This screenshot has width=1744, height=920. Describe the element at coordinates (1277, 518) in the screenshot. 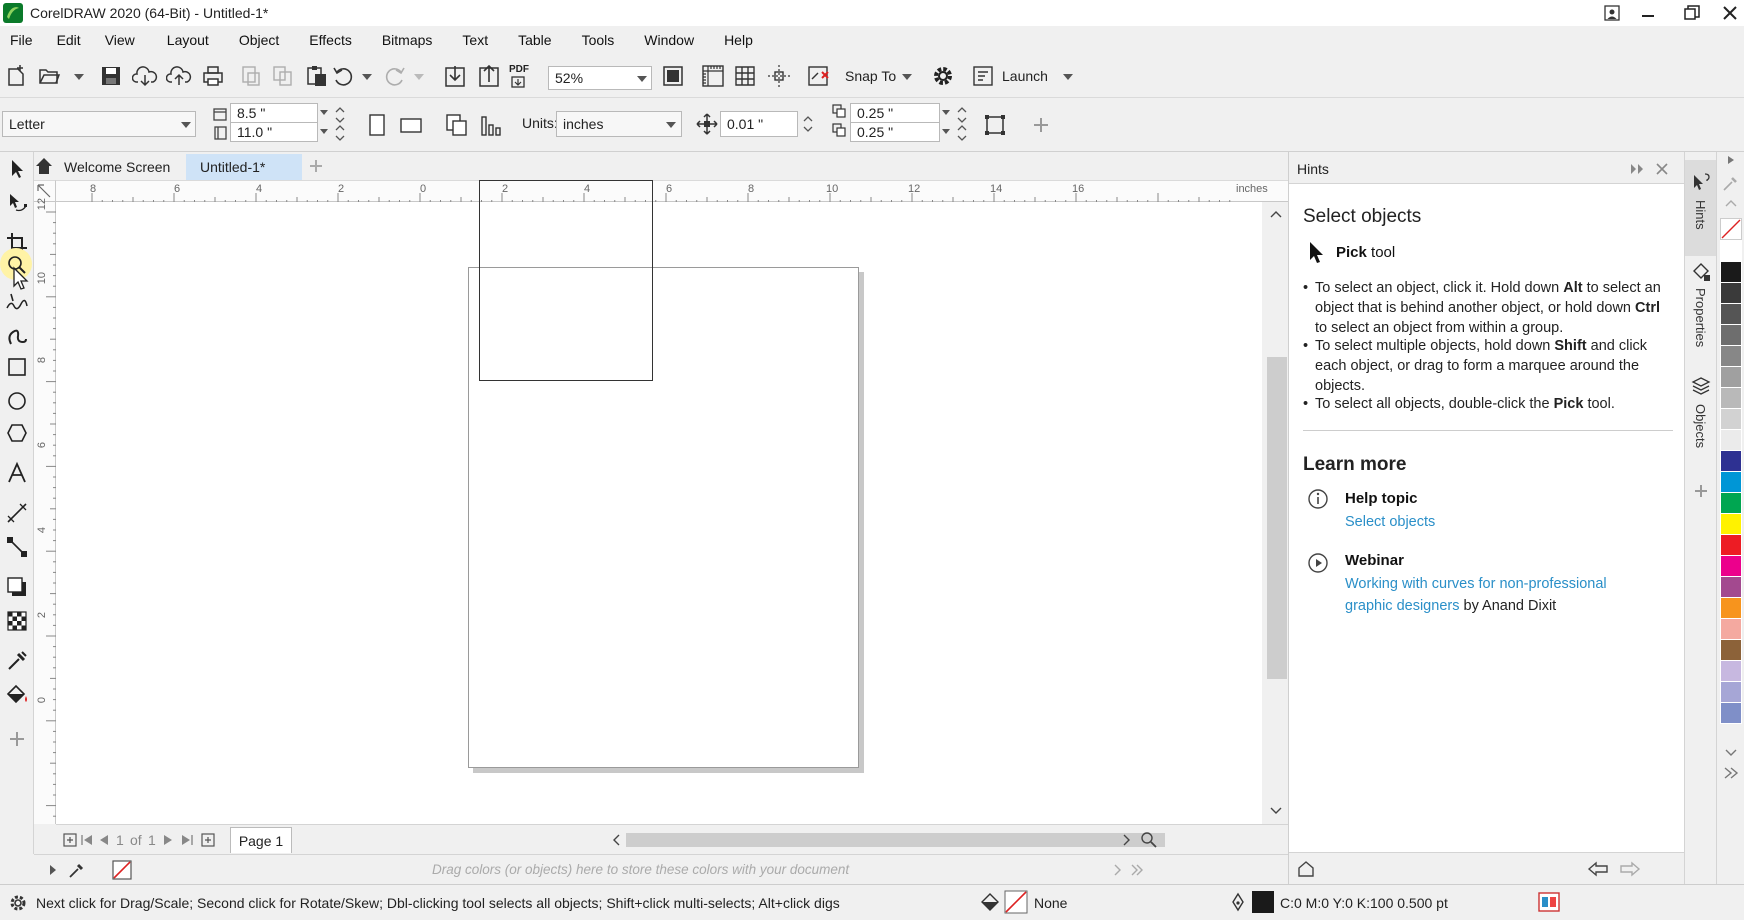

I see `vertical-scroll-thumb` at that location.